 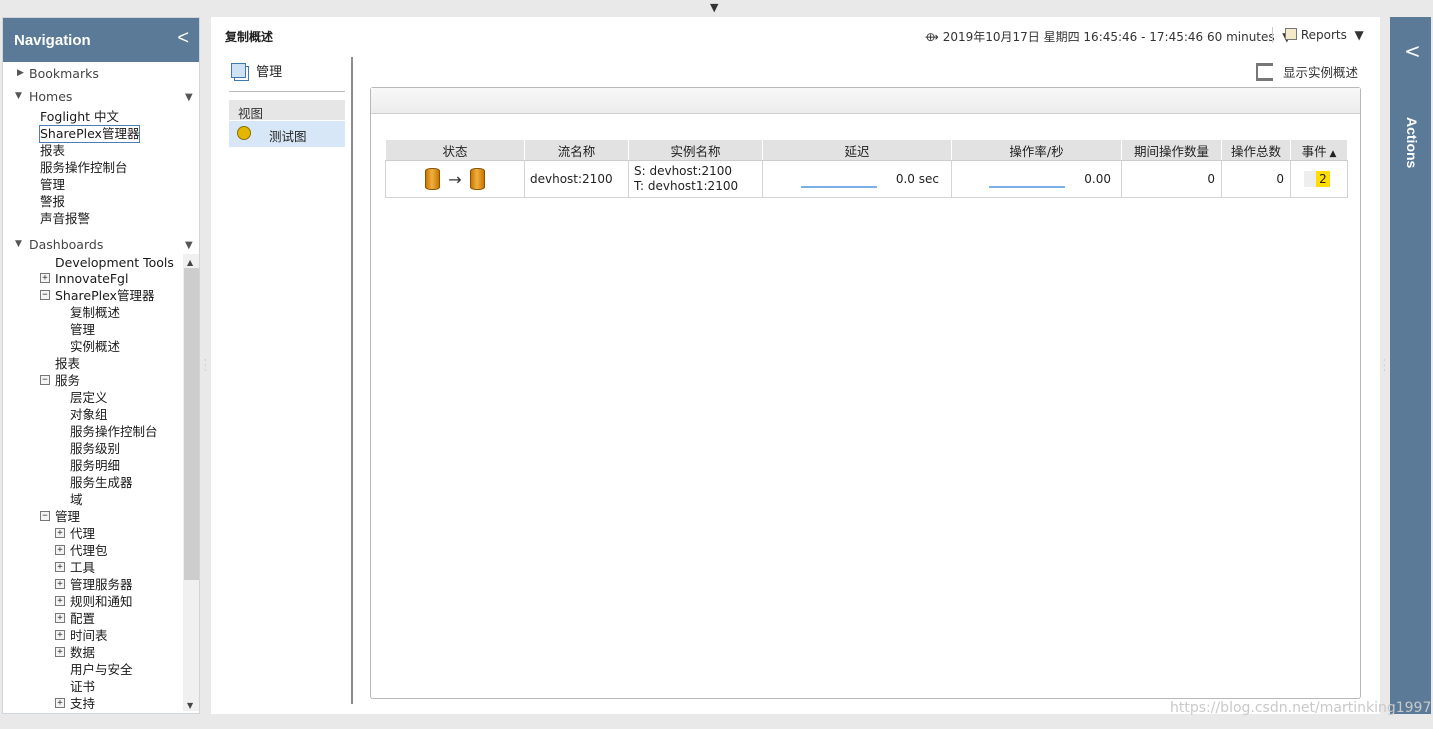 What do you see at coordinates (1171, 150) in the screenshot?
I see `column-header-period-ops: 期间操作数量` at bounding box center [1171, 150].